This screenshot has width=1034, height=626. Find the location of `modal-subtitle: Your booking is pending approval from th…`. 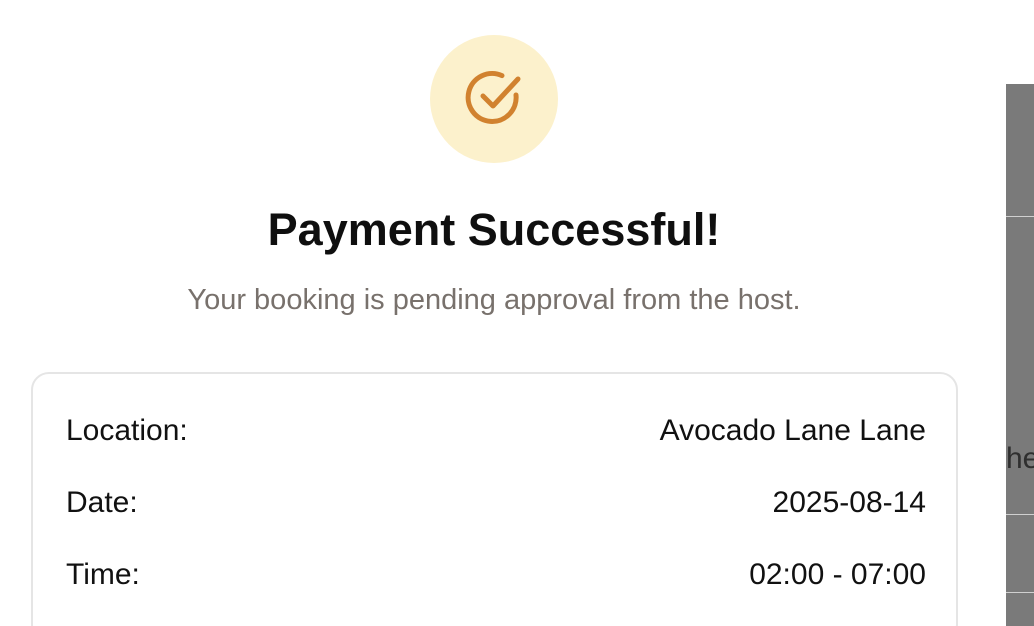

modal-subtitle: Your booking is pending approval from th… is located at coordinates (494, 300).